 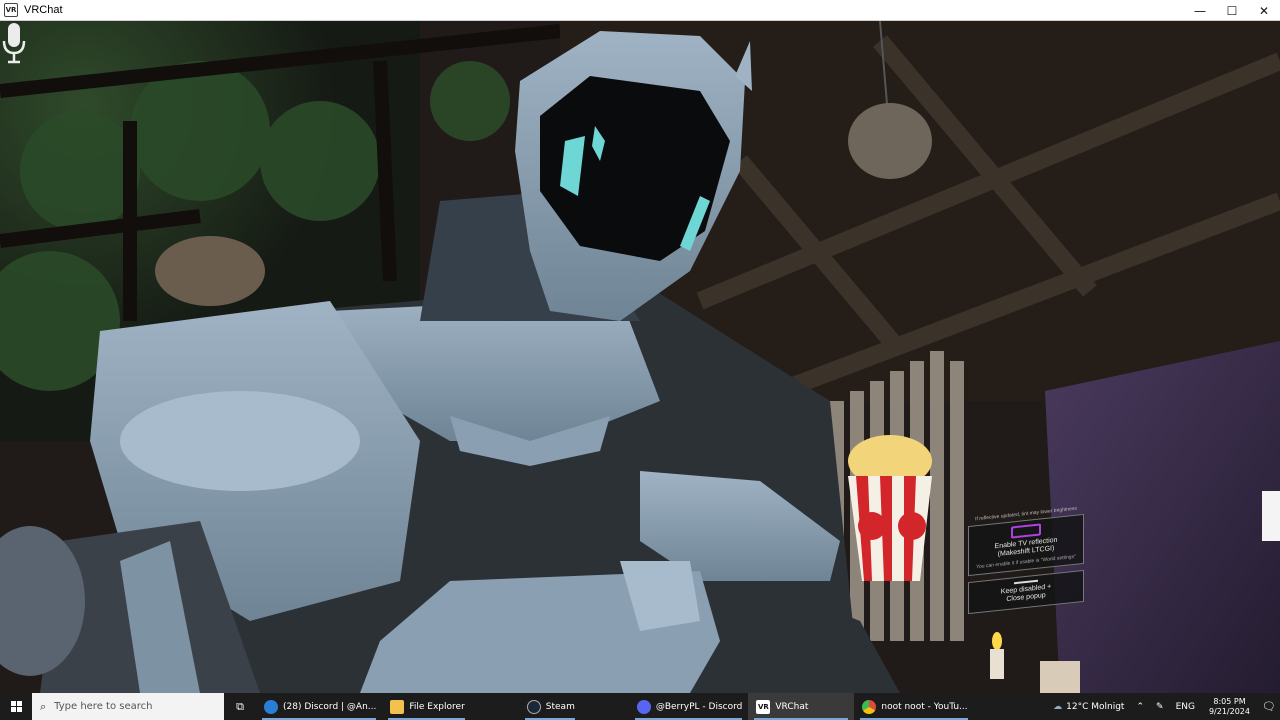 I want to click on taskbar-item-discord: @BerryPL - Discord, so click(x=689, y=706).